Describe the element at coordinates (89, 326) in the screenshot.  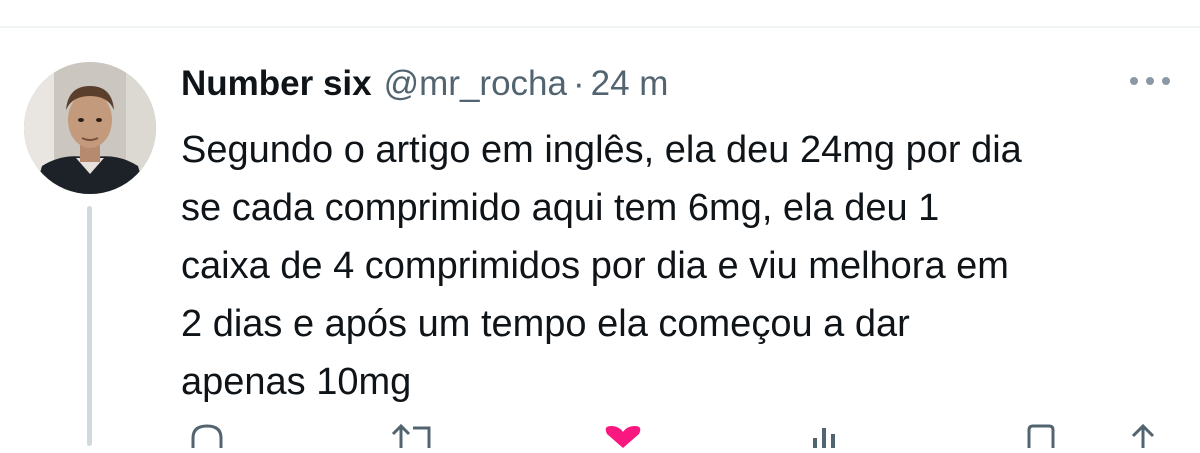
I see `thread-line` at that location.